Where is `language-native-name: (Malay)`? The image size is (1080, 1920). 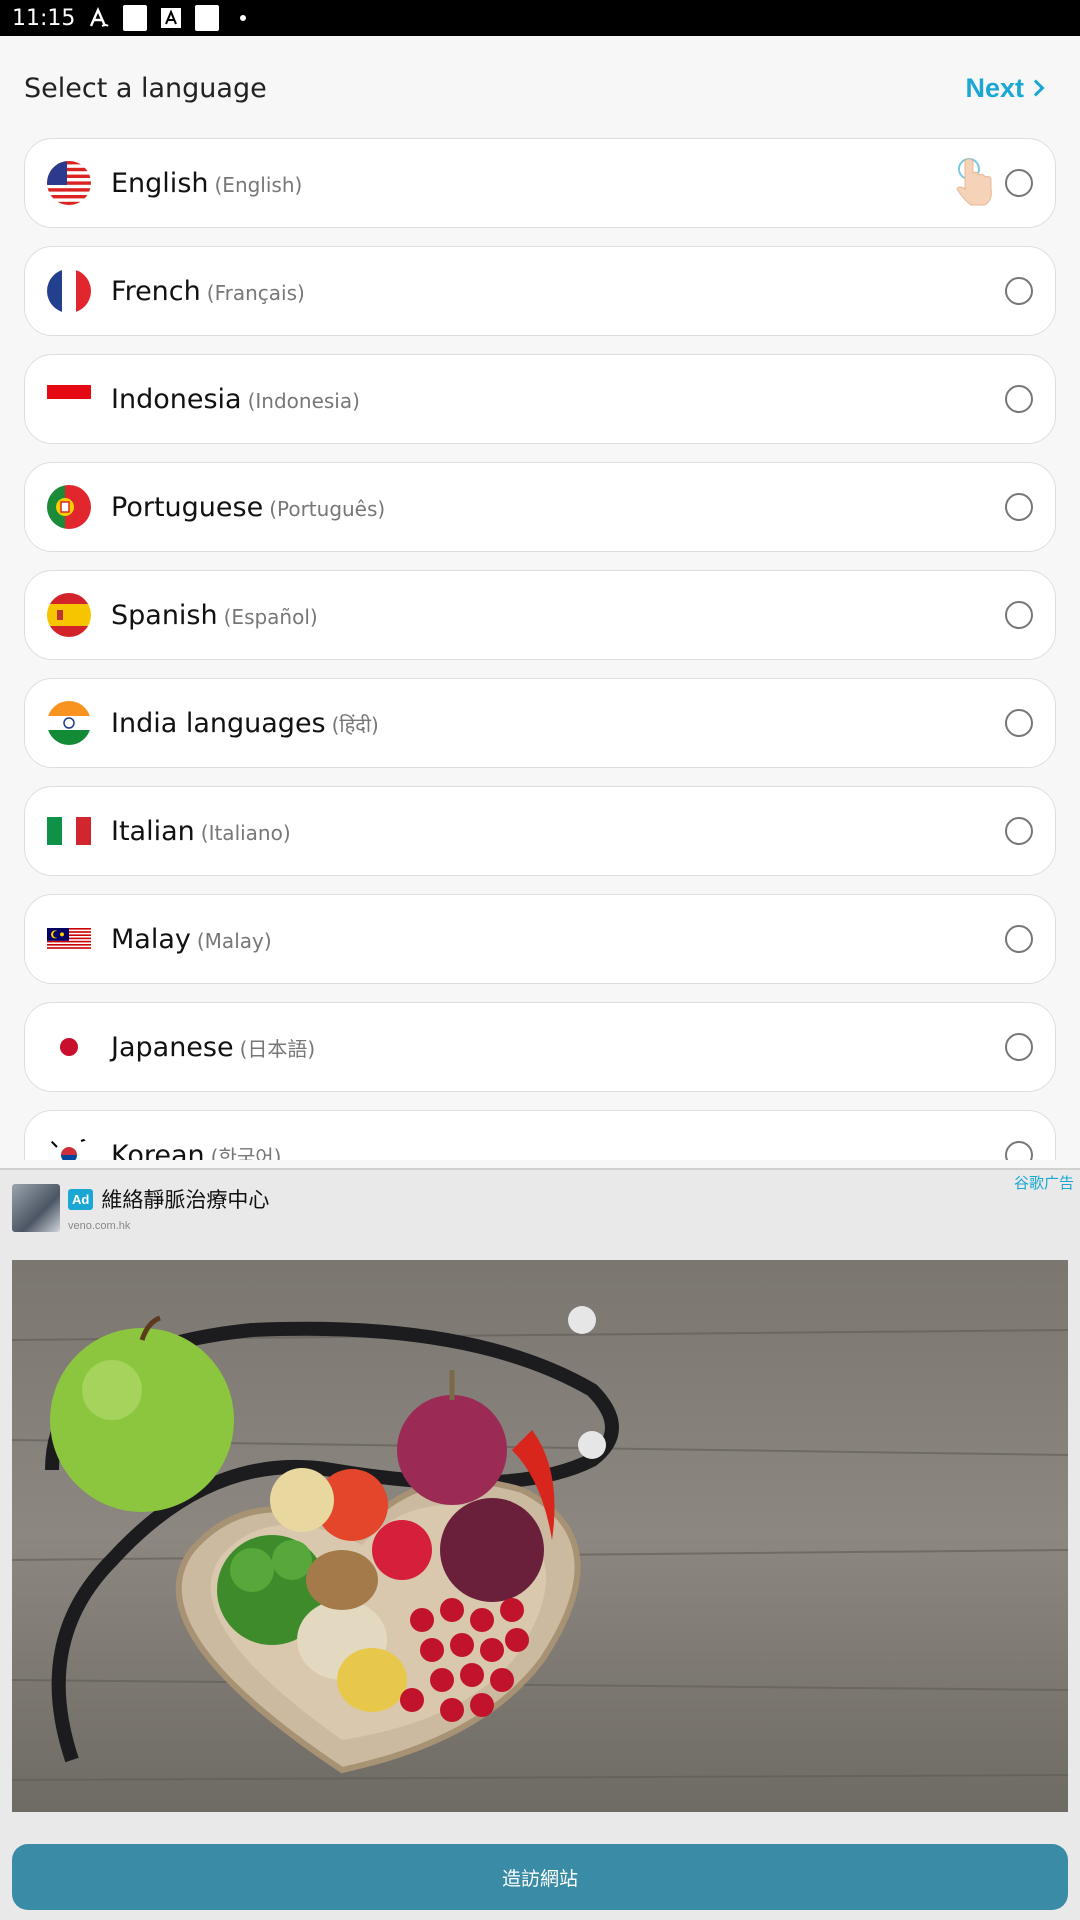
language-native-name: (Malay) is located at coordinates (234, 940).